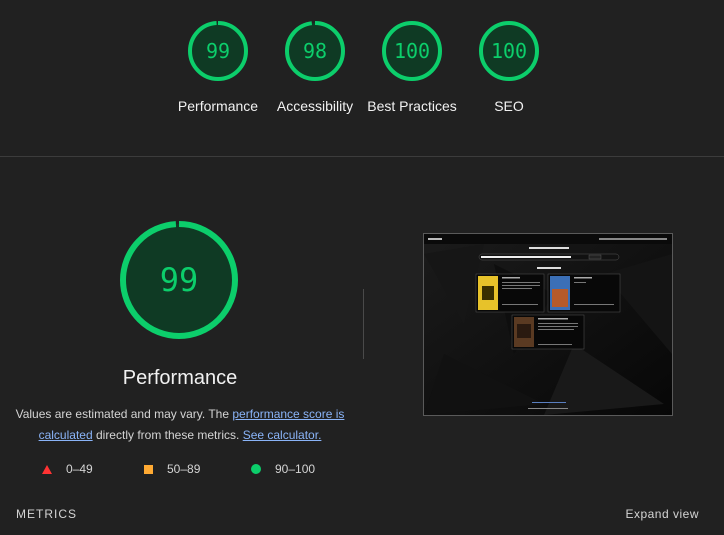  Describe the element at coordinates (184, 469) in the screenshot. I see `legend-average-range: 50–89` at that location.